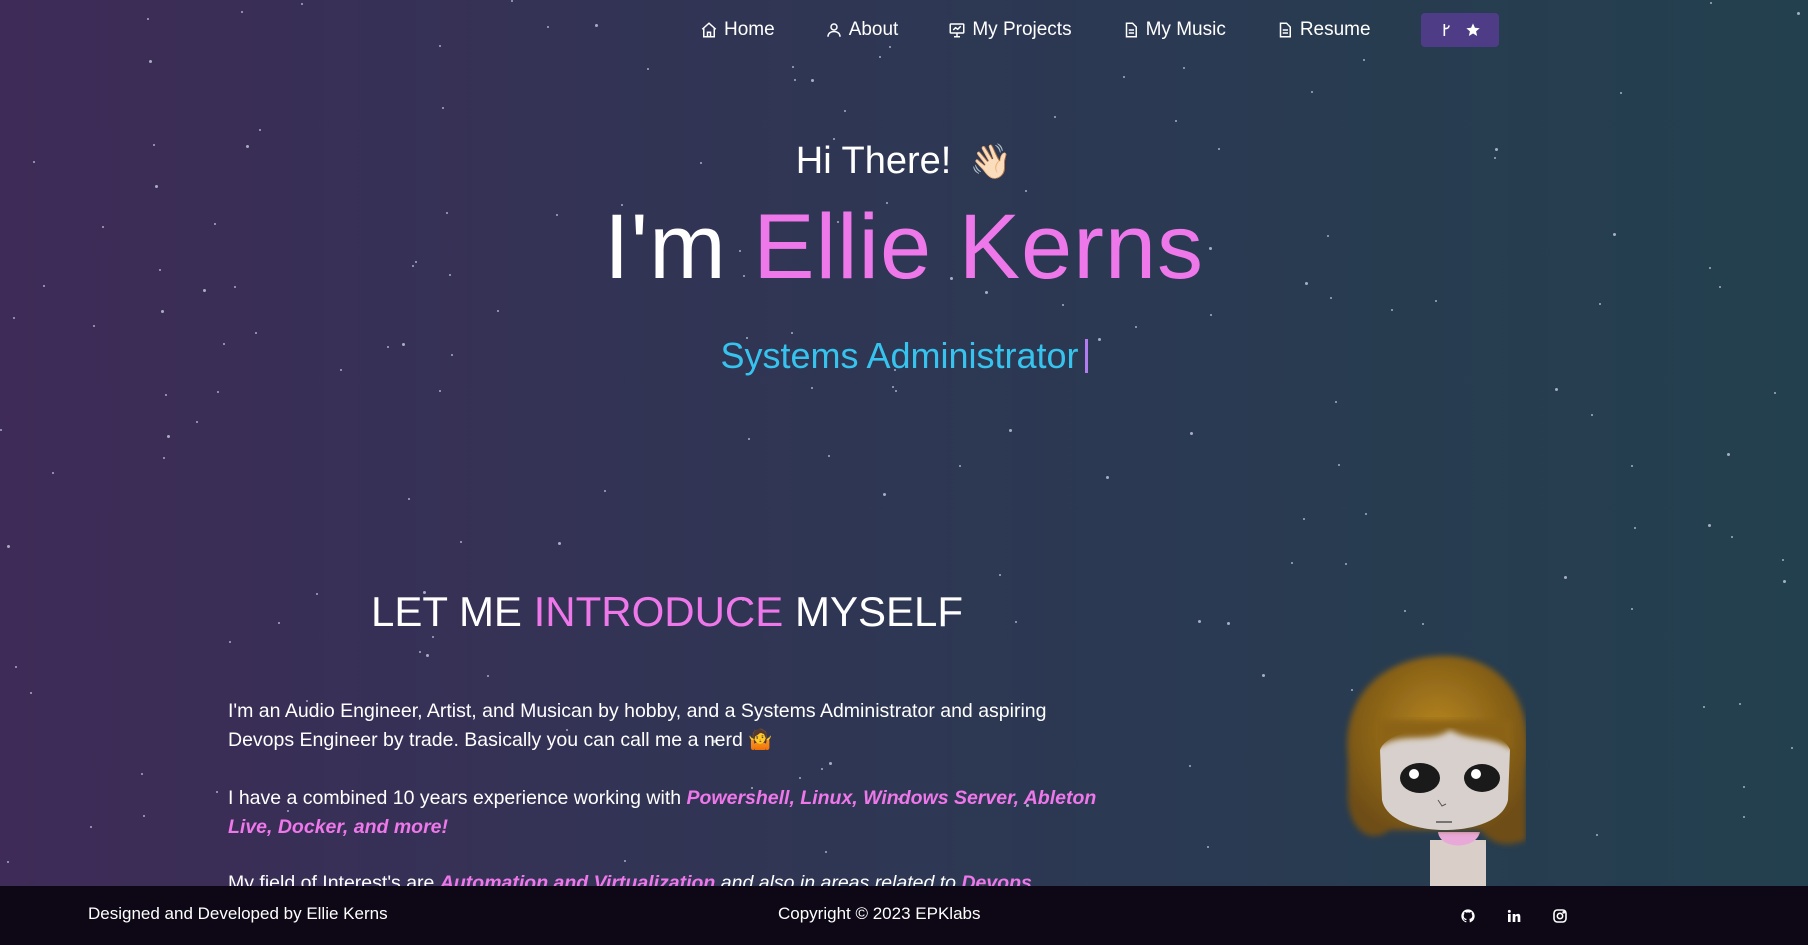 This screenshot has height=945, width=1808. I want to click on nav-music: My Music, so click(1174, 30).